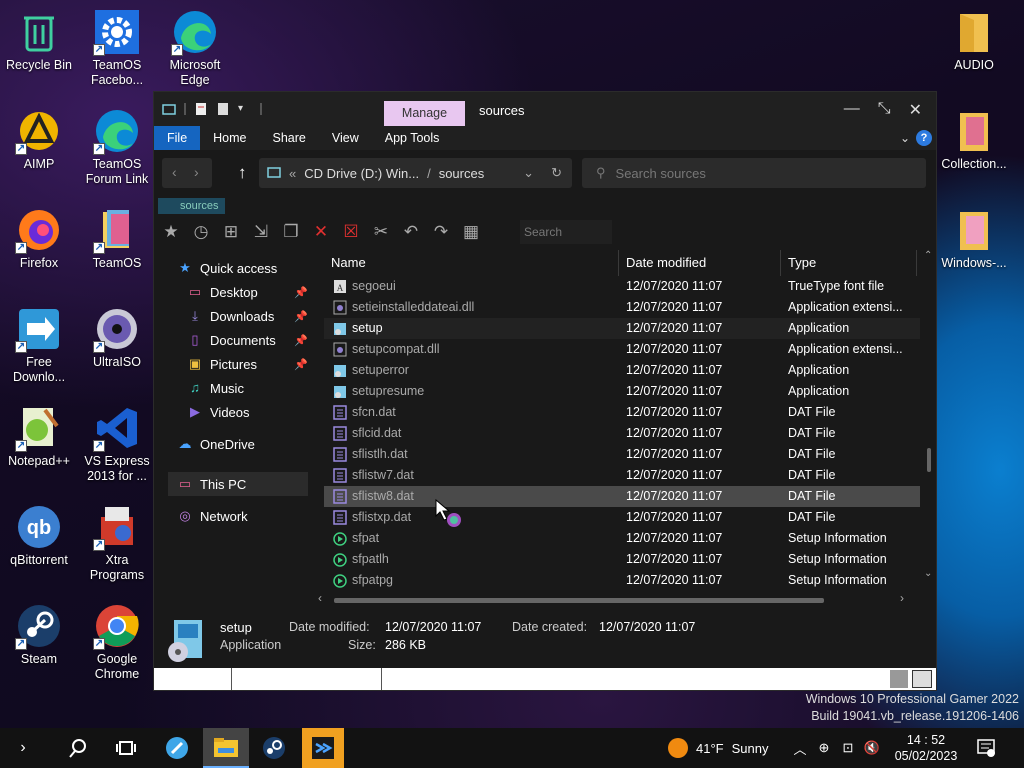  Describe the element at coordinates (872, 748) in the screenshot. I see `volume-muted-icon: 🔇` at that location.